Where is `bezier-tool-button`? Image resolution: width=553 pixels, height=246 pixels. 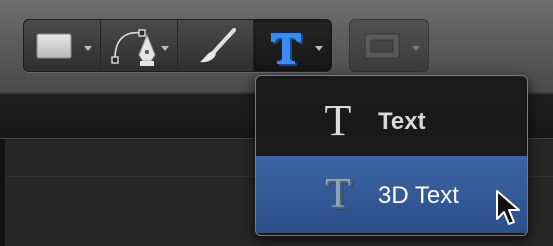
bezier-tool-button is located at coordinates (139, 45).